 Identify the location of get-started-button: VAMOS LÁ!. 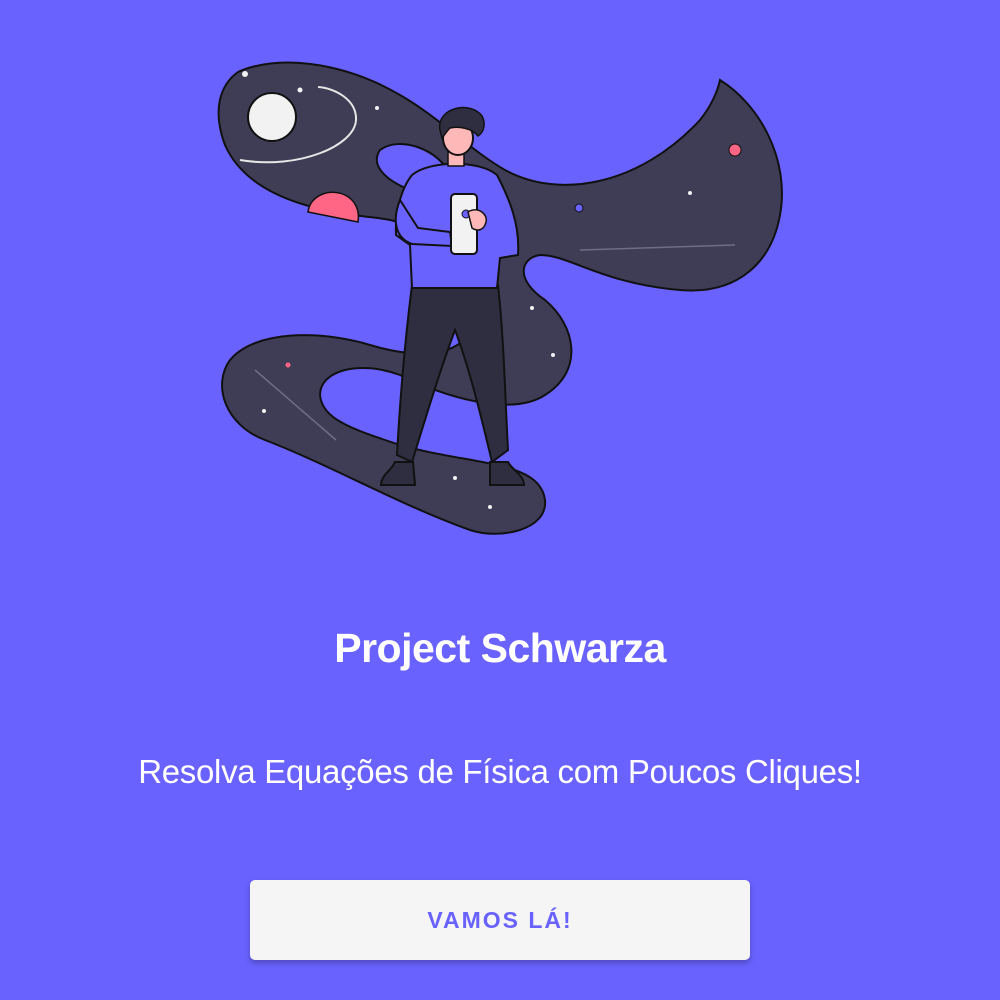
(500, 920).